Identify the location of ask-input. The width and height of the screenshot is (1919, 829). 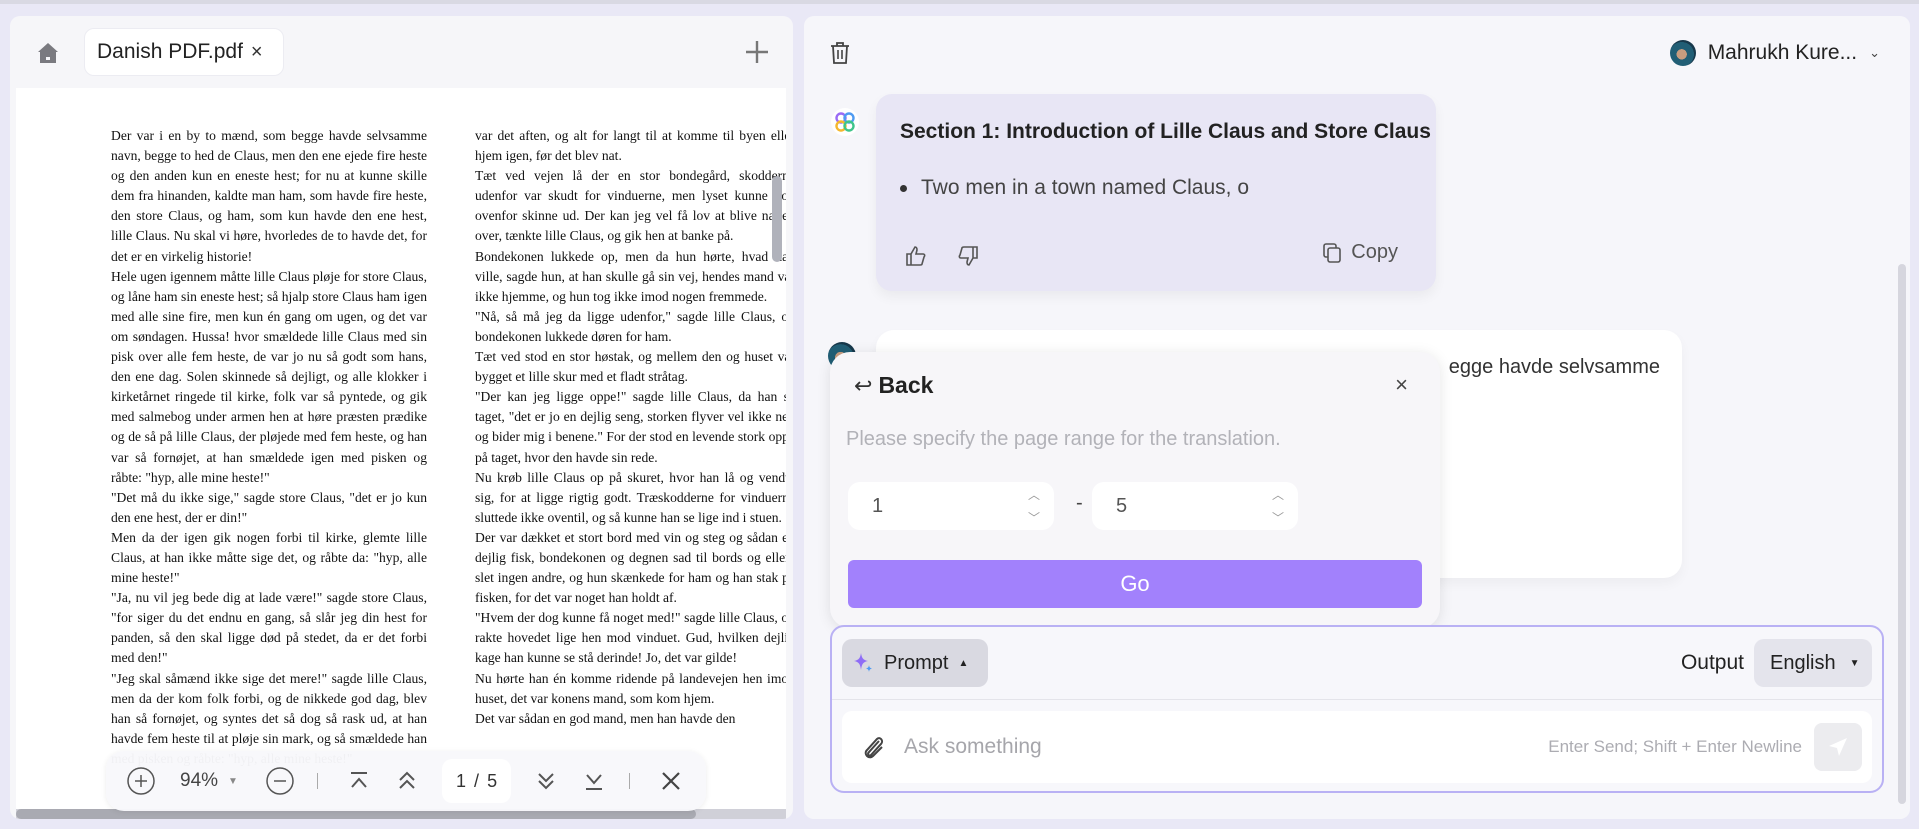
(1184, 747).